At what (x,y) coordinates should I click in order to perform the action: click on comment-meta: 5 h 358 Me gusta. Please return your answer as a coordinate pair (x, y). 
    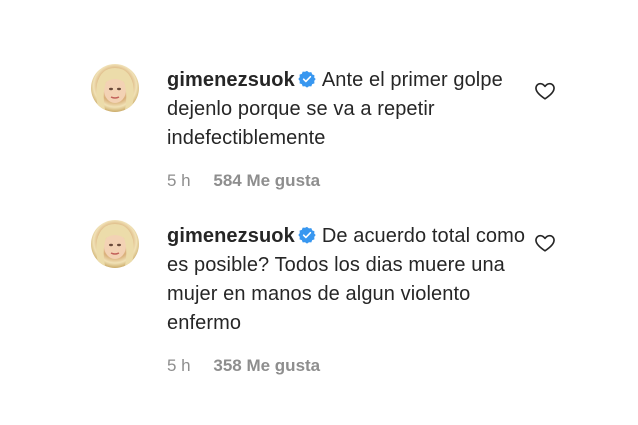
    Looking at the image, I should click on (347, 366).